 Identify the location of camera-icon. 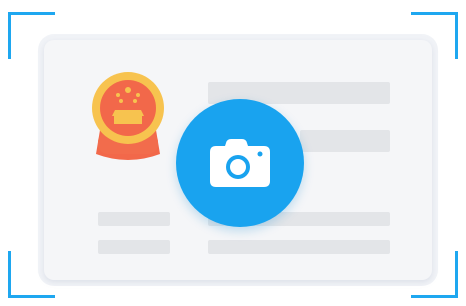
(240, 163).